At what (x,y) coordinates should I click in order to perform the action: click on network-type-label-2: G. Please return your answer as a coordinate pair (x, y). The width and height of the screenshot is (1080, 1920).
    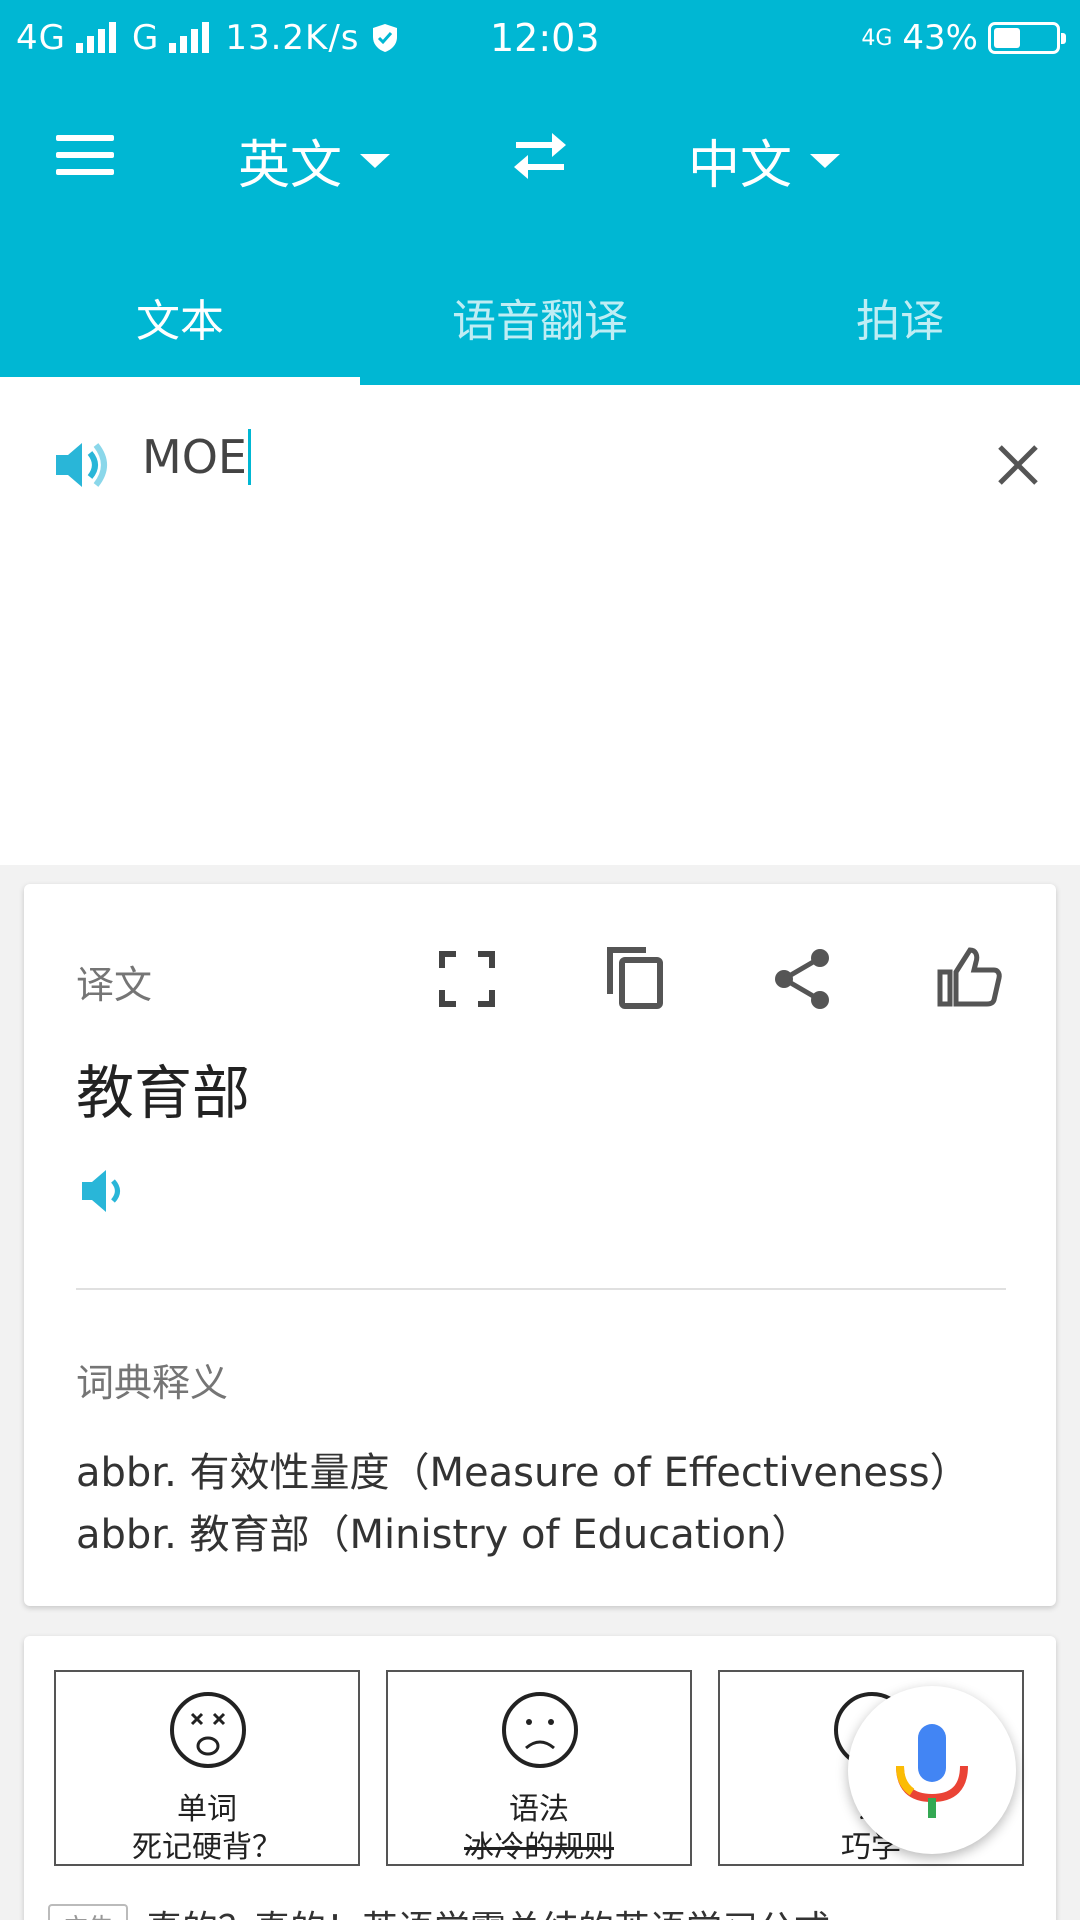
    Looking at the image, I should click on (145, 38).